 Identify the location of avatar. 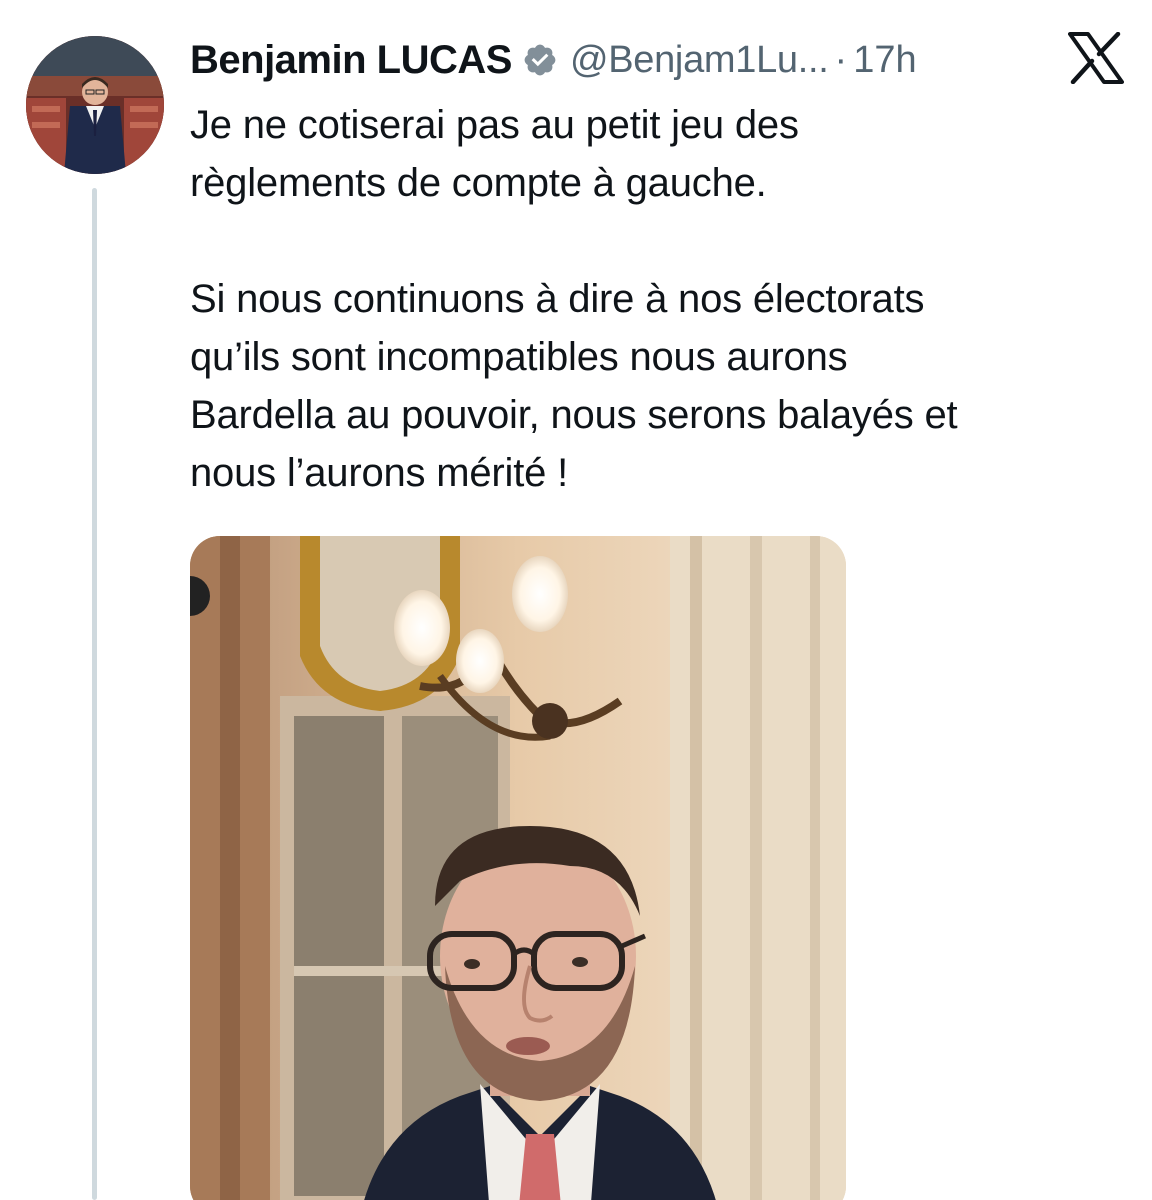
(95, 105).